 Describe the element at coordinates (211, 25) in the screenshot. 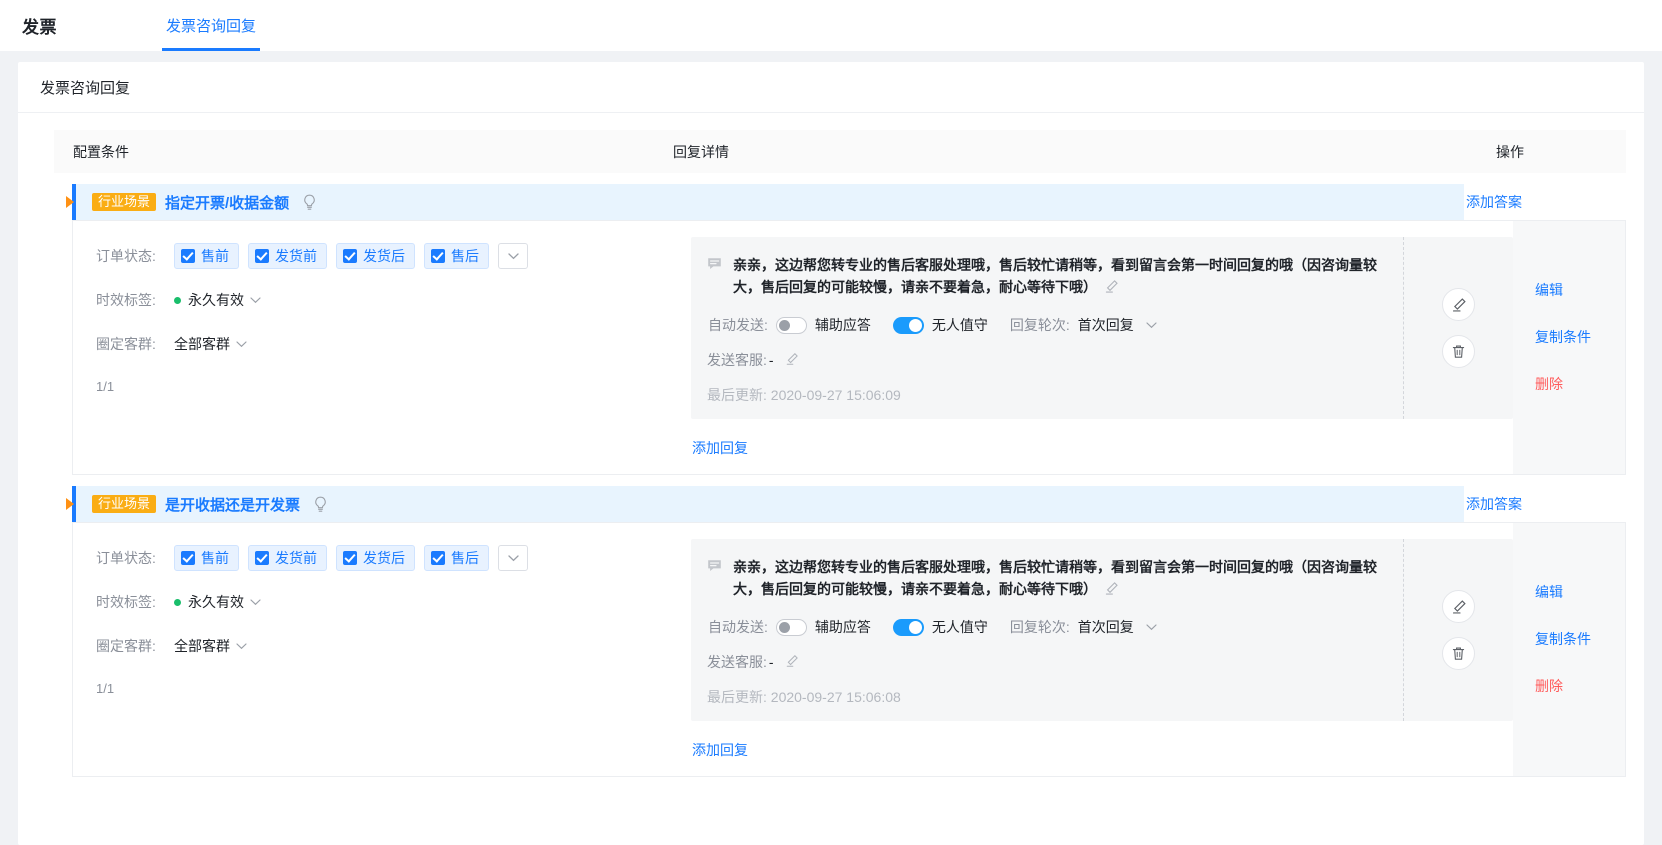

I see `tab-invoice-consult-reply: 发票咨询回复` at that location.